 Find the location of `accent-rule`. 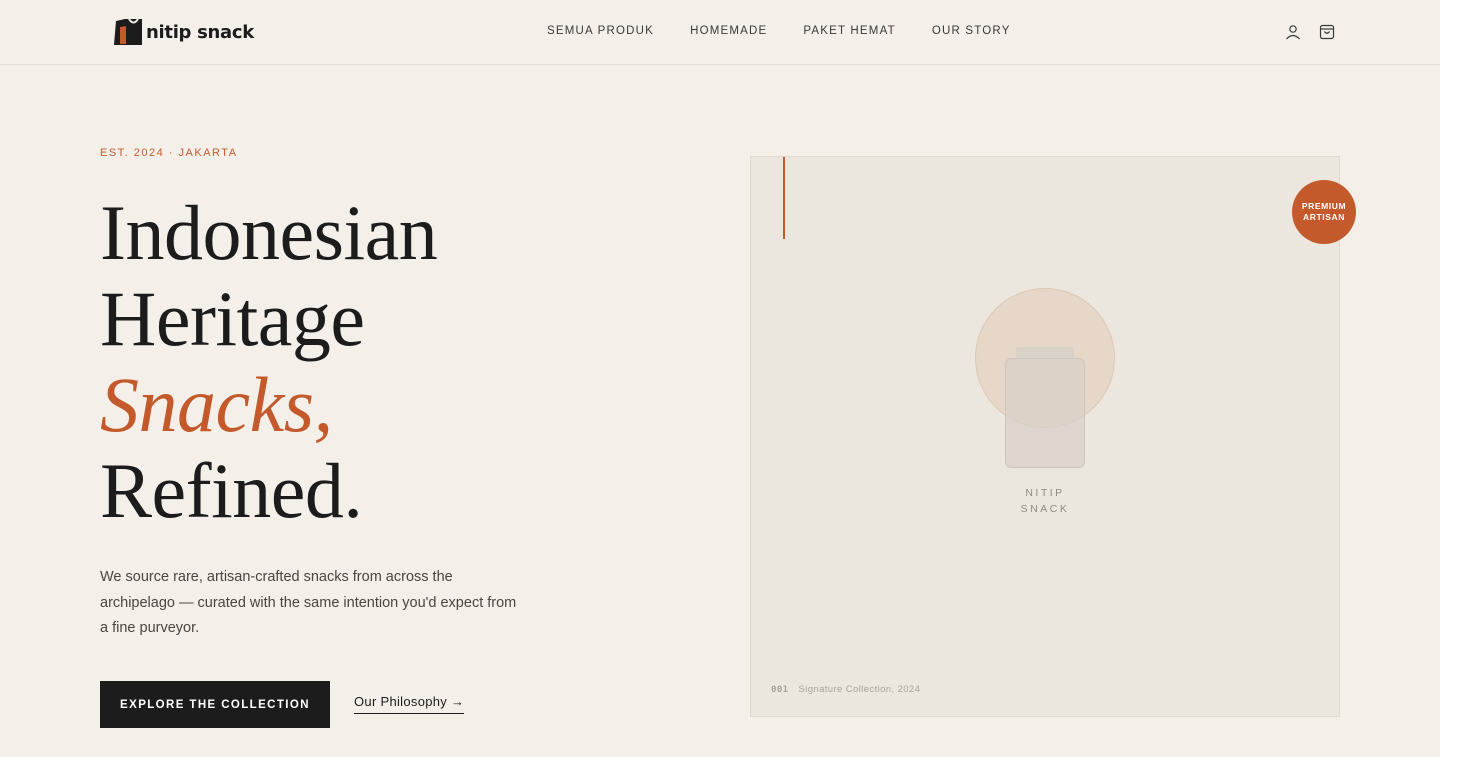

accent-rule is located at coordinates (784, 198).